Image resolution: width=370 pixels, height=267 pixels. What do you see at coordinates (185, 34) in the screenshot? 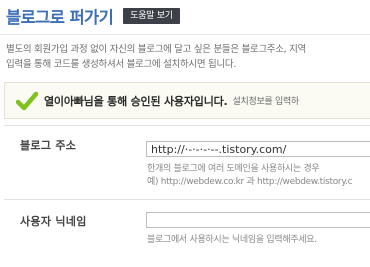
I see `header-divider` at bounding box center [185, 34].